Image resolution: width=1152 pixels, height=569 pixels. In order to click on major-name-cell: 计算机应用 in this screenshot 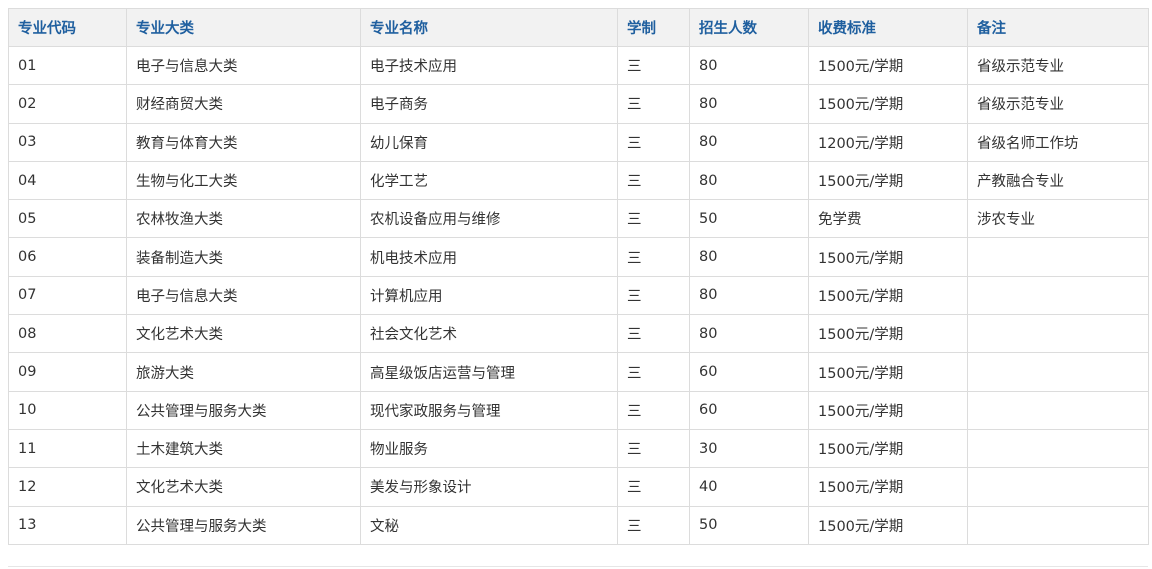, I will do `click(489, 295)`.